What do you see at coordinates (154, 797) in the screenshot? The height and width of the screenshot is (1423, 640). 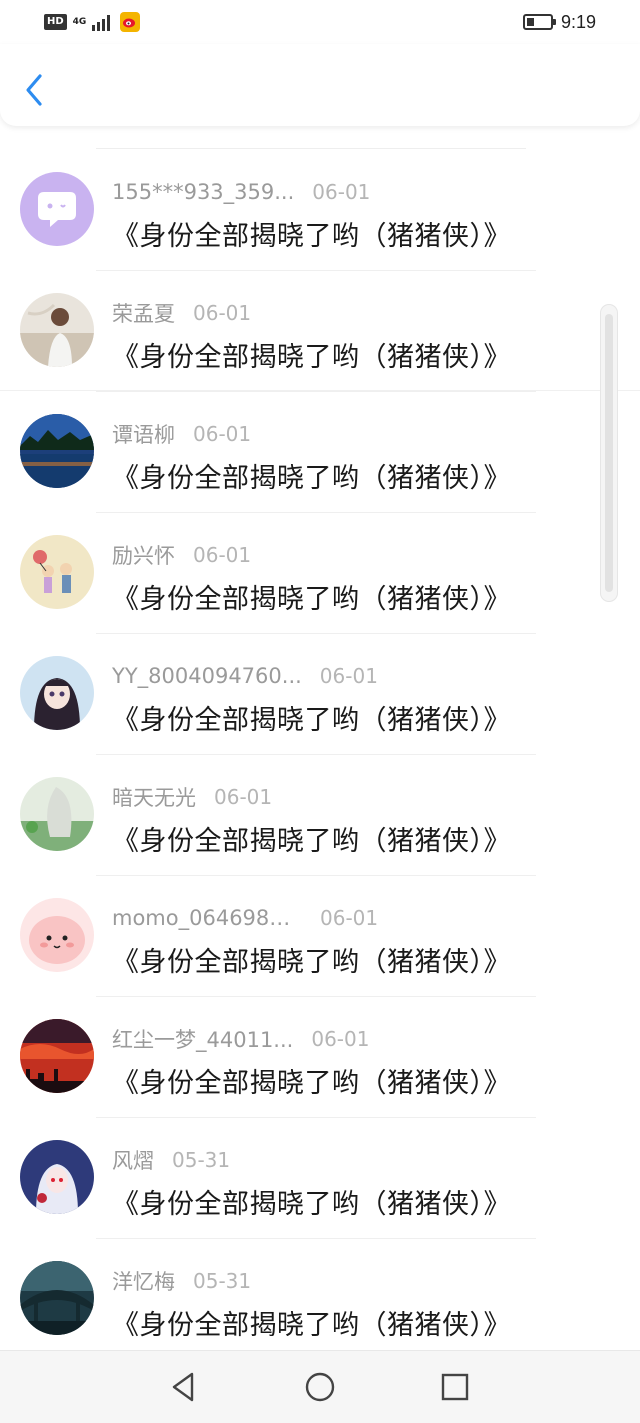 I see `username: 暗天无光` at bounding box center [154, 797].